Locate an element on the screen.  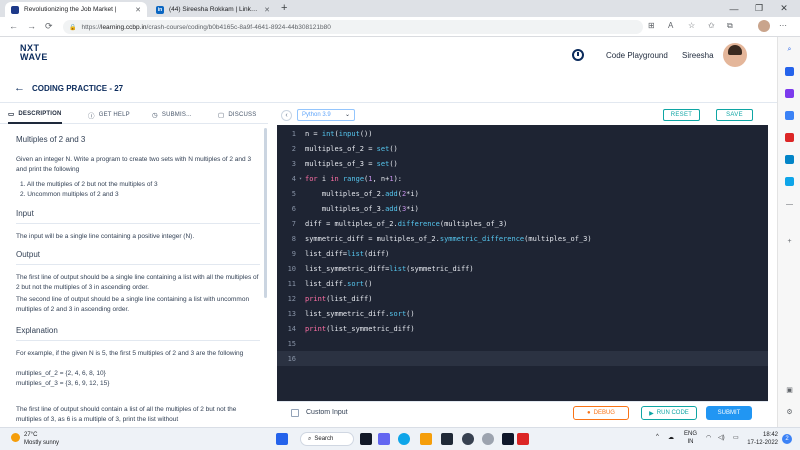
window-close-icon: ✕ is located at coordinates (784, 8).